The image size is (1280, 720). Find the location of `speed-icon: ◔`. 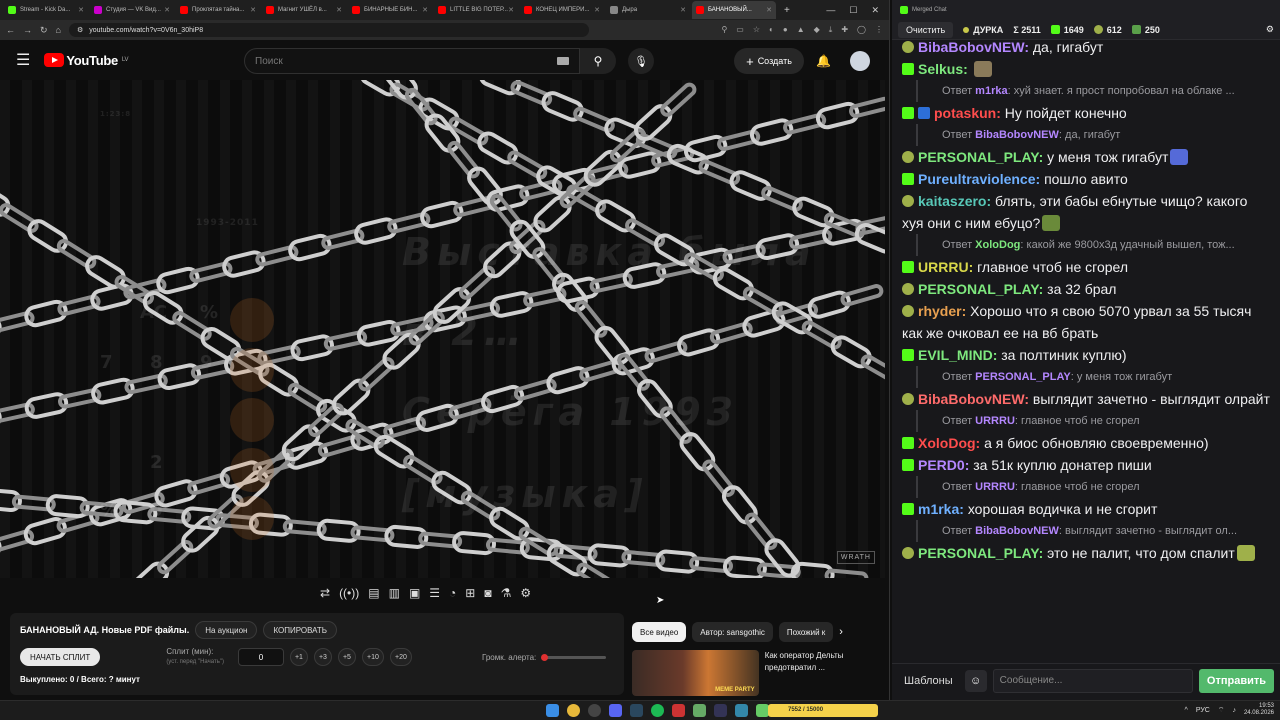

speed-icon: ◔ is located at coordinates (452, 593).